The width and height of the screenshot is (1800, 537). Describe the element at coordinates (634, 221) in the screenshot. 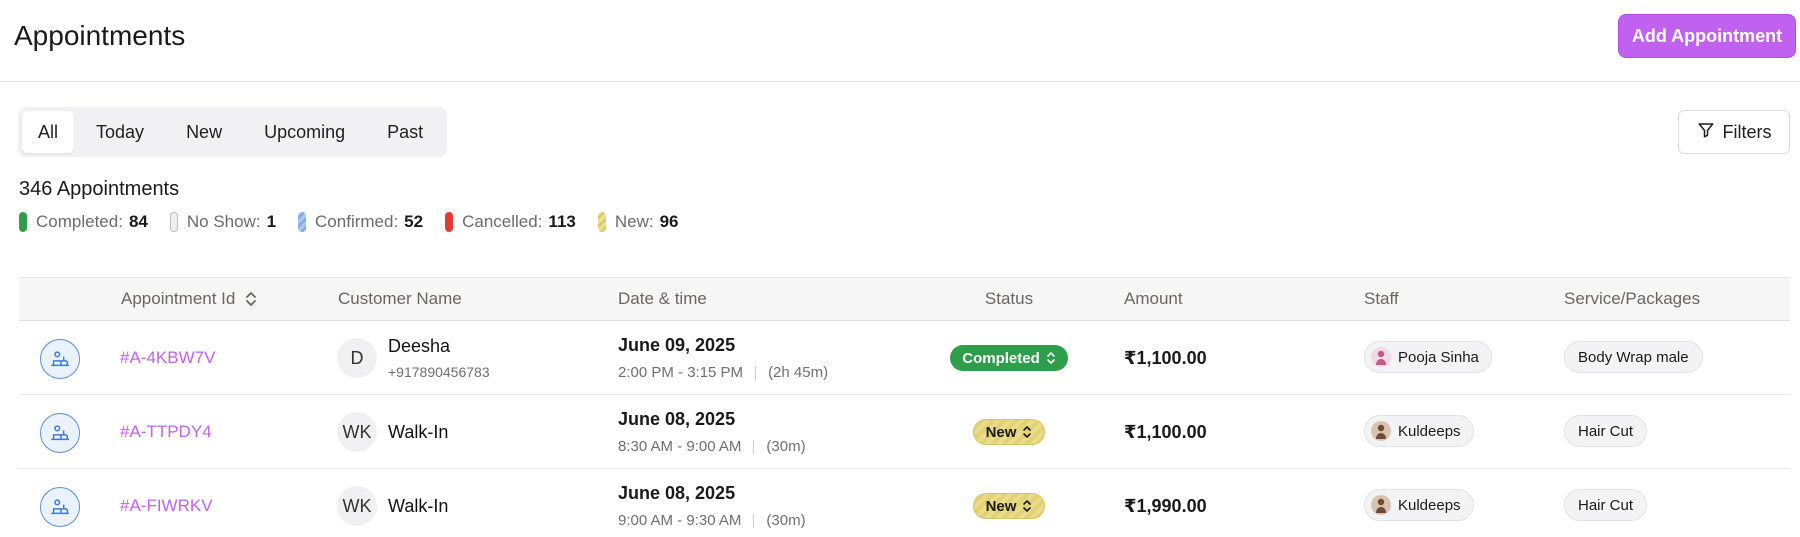

I see `legend-label: New:` at that location.